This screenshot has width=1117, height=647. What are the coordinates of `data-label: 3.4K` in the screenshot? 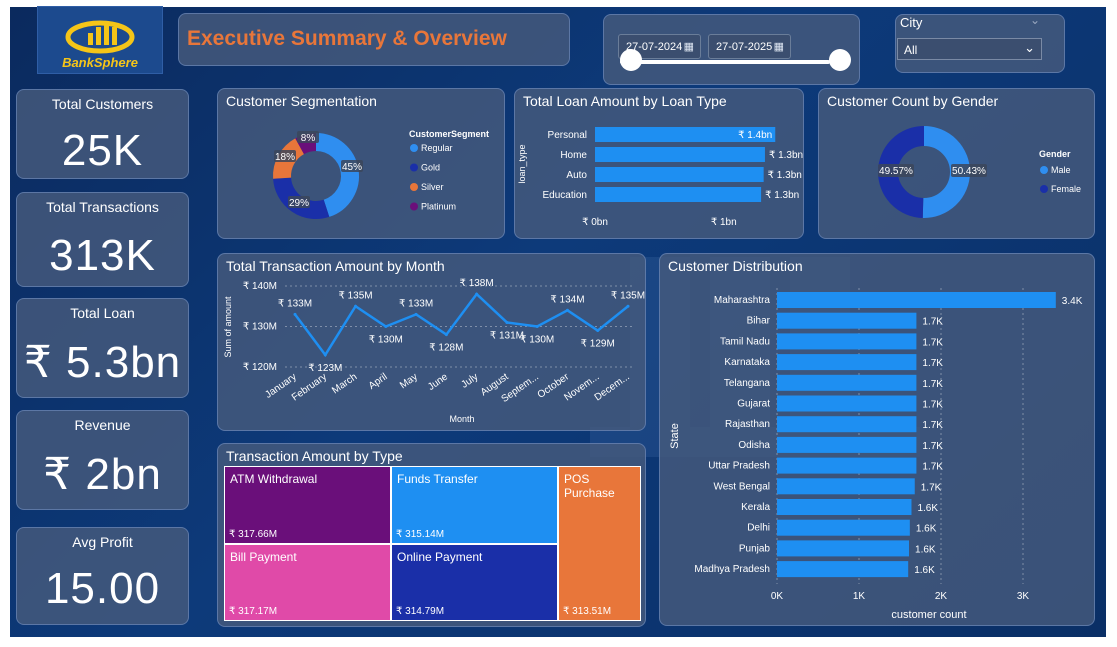 It's located at (1072, 301).